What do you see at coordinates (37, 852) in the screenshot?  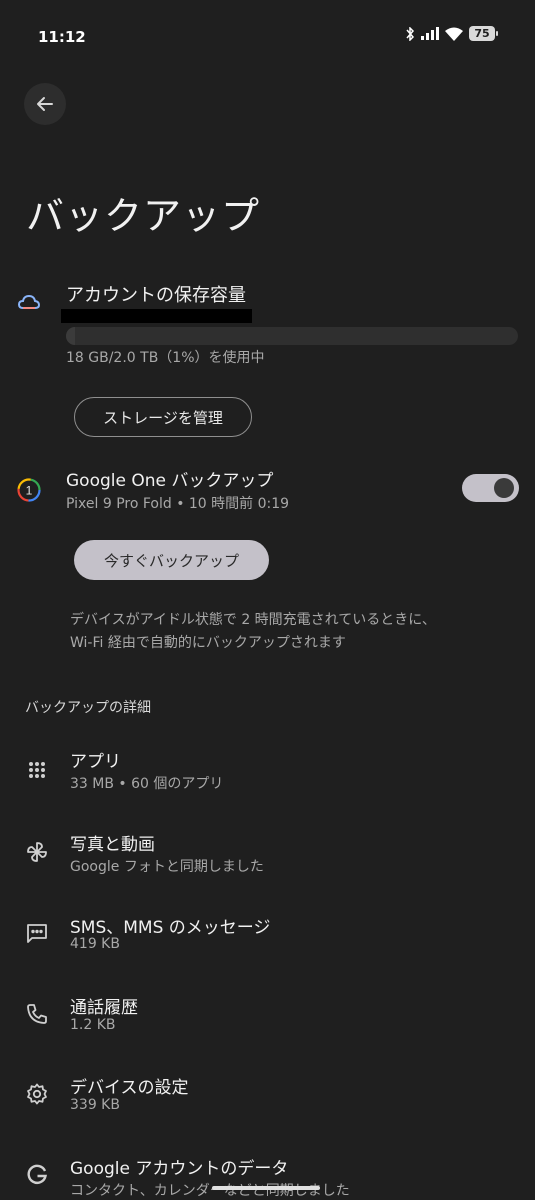 I see `pinwheel-icon` at bounding box center [37, 852].